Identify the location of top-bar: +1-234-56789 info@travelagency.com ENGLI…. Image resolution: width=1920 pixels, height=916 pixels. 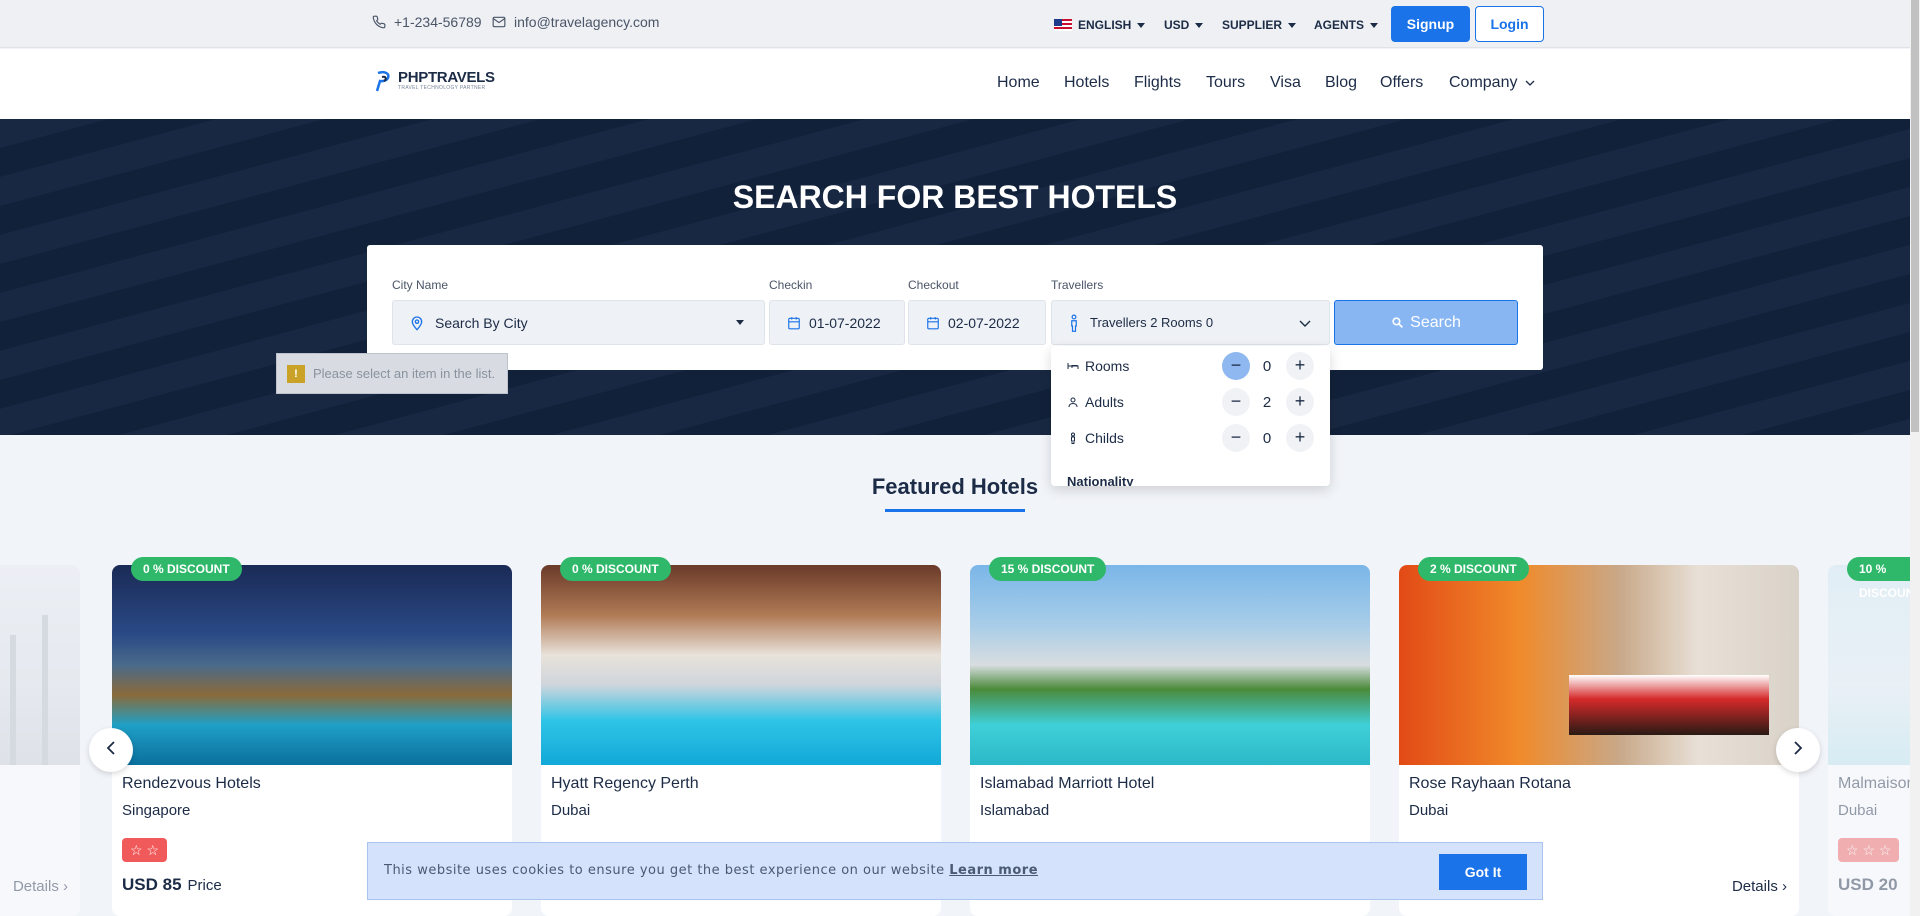
(955, 24).